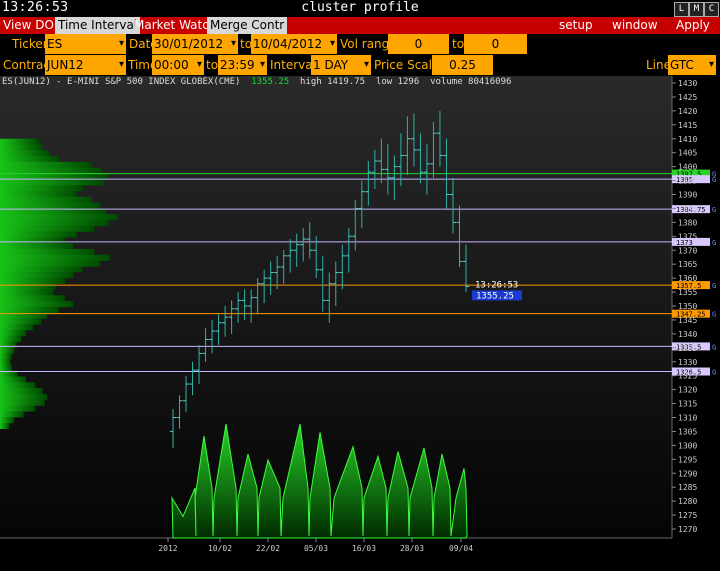 This screenshot has height=571, width=720. What do you see at coordinates (687, 362) in the screenshot?
I see `y-tick-label: 1330` at bounding box center [687, 362].